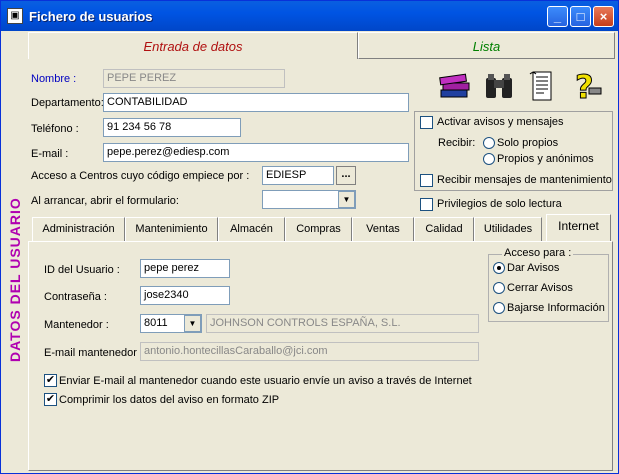 The image size is (619, 474). I want to click on sidebar-title: DATOS DEL USUARIO, so click(15, 279).